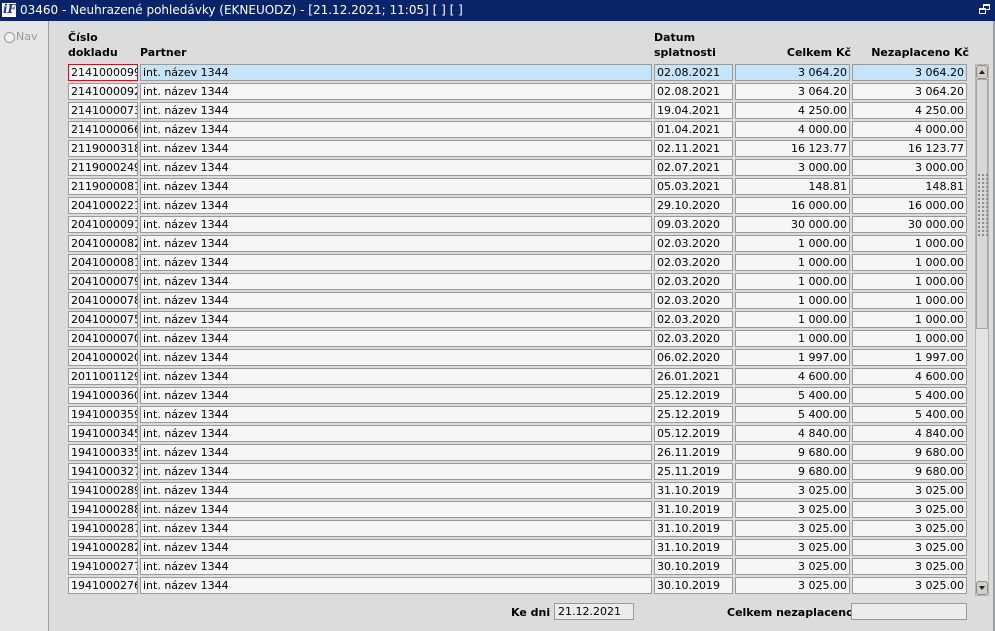 This screenshot has width=995, height=631. I want to click on cell-cislo: 2119000081, so click(103, 186).